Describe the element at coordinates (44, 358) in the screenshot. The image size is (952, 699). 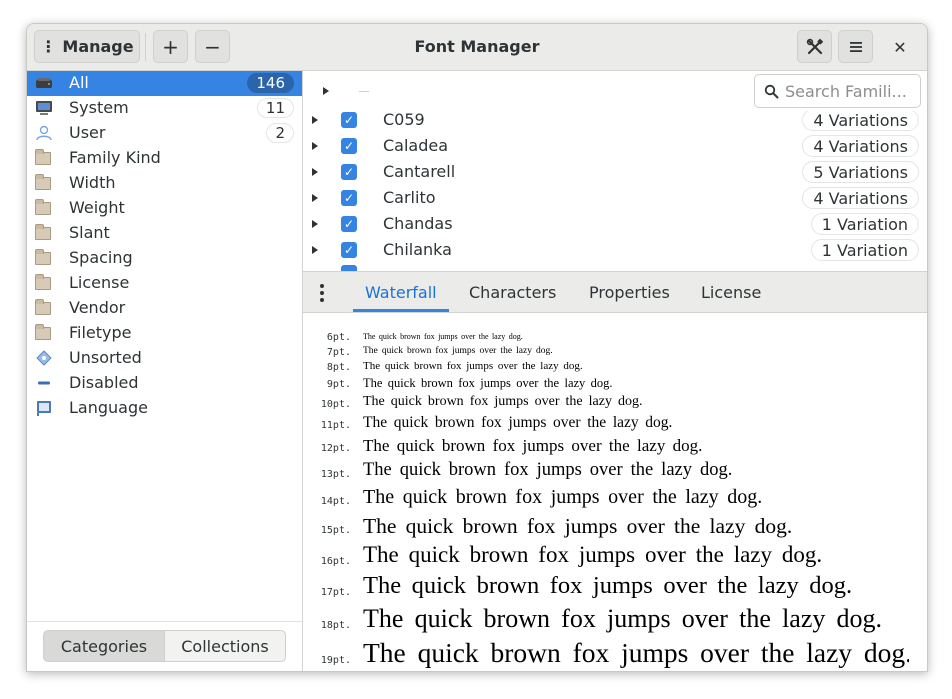
I see `unsorted-icon` at that location.